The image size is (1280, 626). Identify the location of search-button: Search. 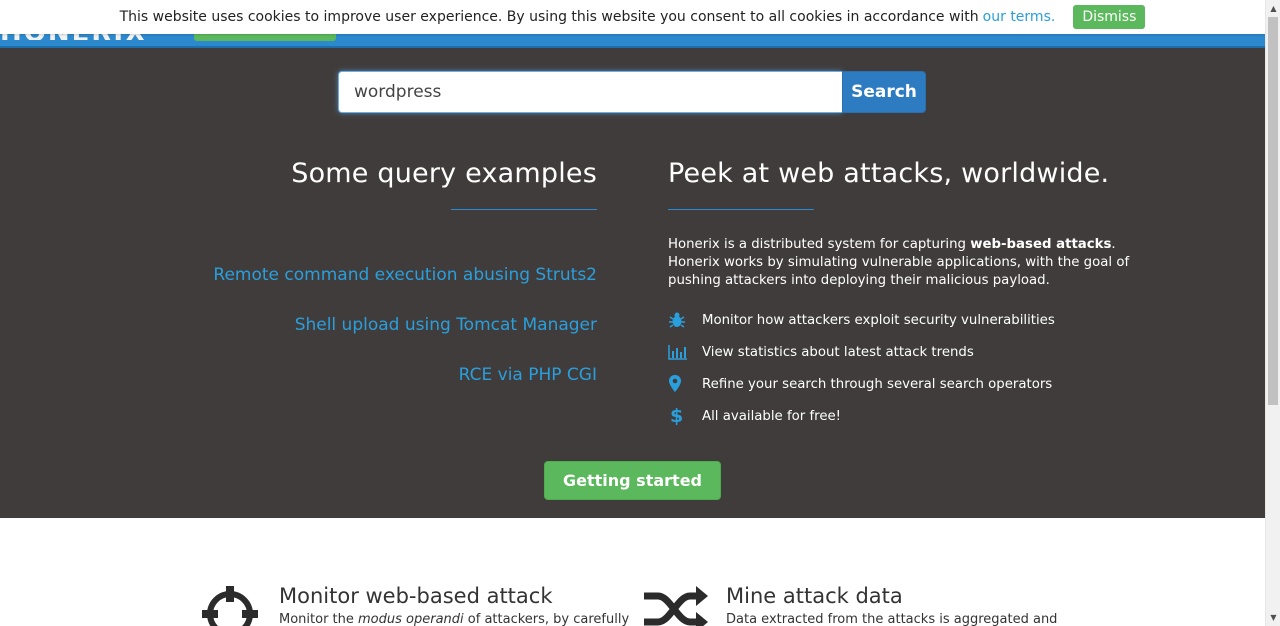
(884, 92).